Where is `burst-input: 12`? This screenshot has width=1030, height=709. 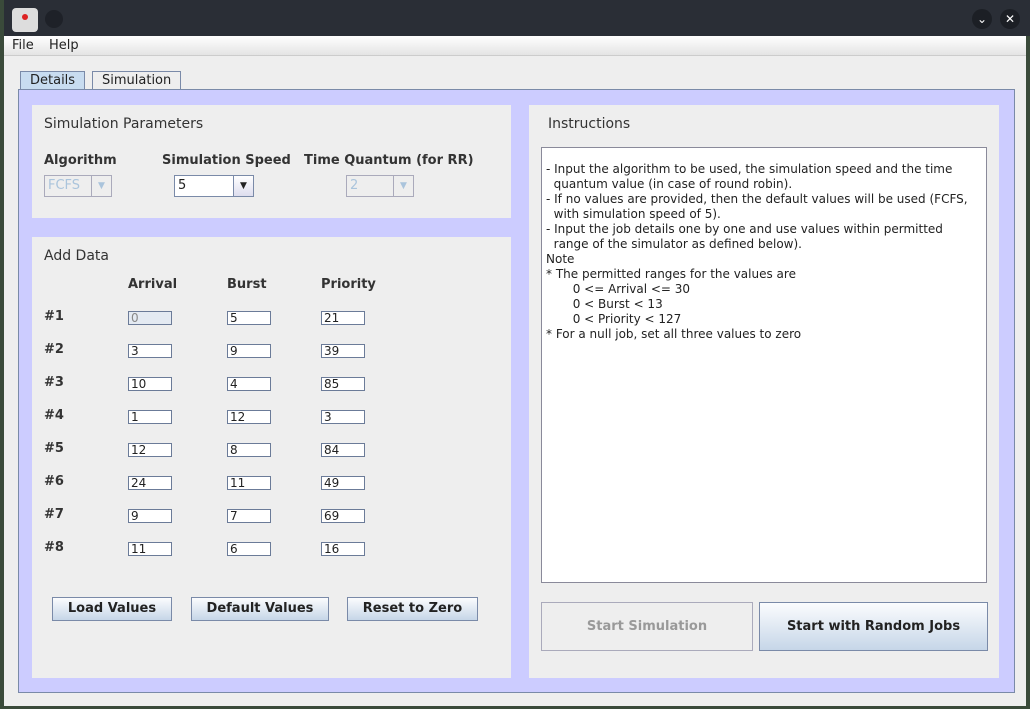
burst-input: 12 is located at coordinates (249, 417).